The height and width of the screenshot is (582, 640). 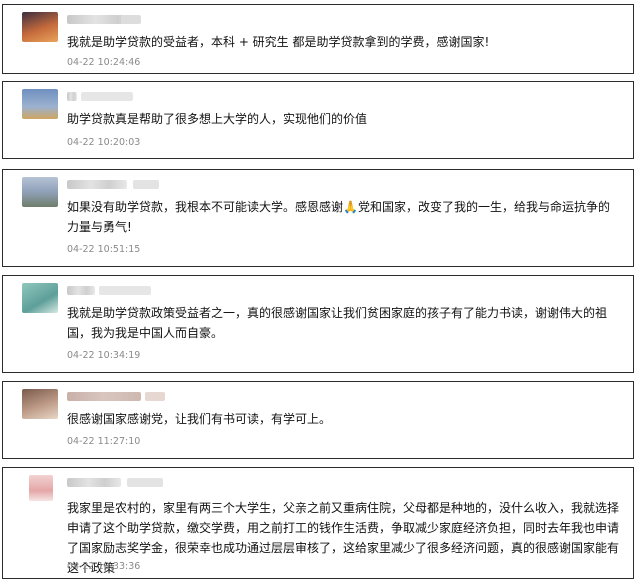 I want to click on comment-time: 04-22 10:51:15, so click(x=104, y=249).